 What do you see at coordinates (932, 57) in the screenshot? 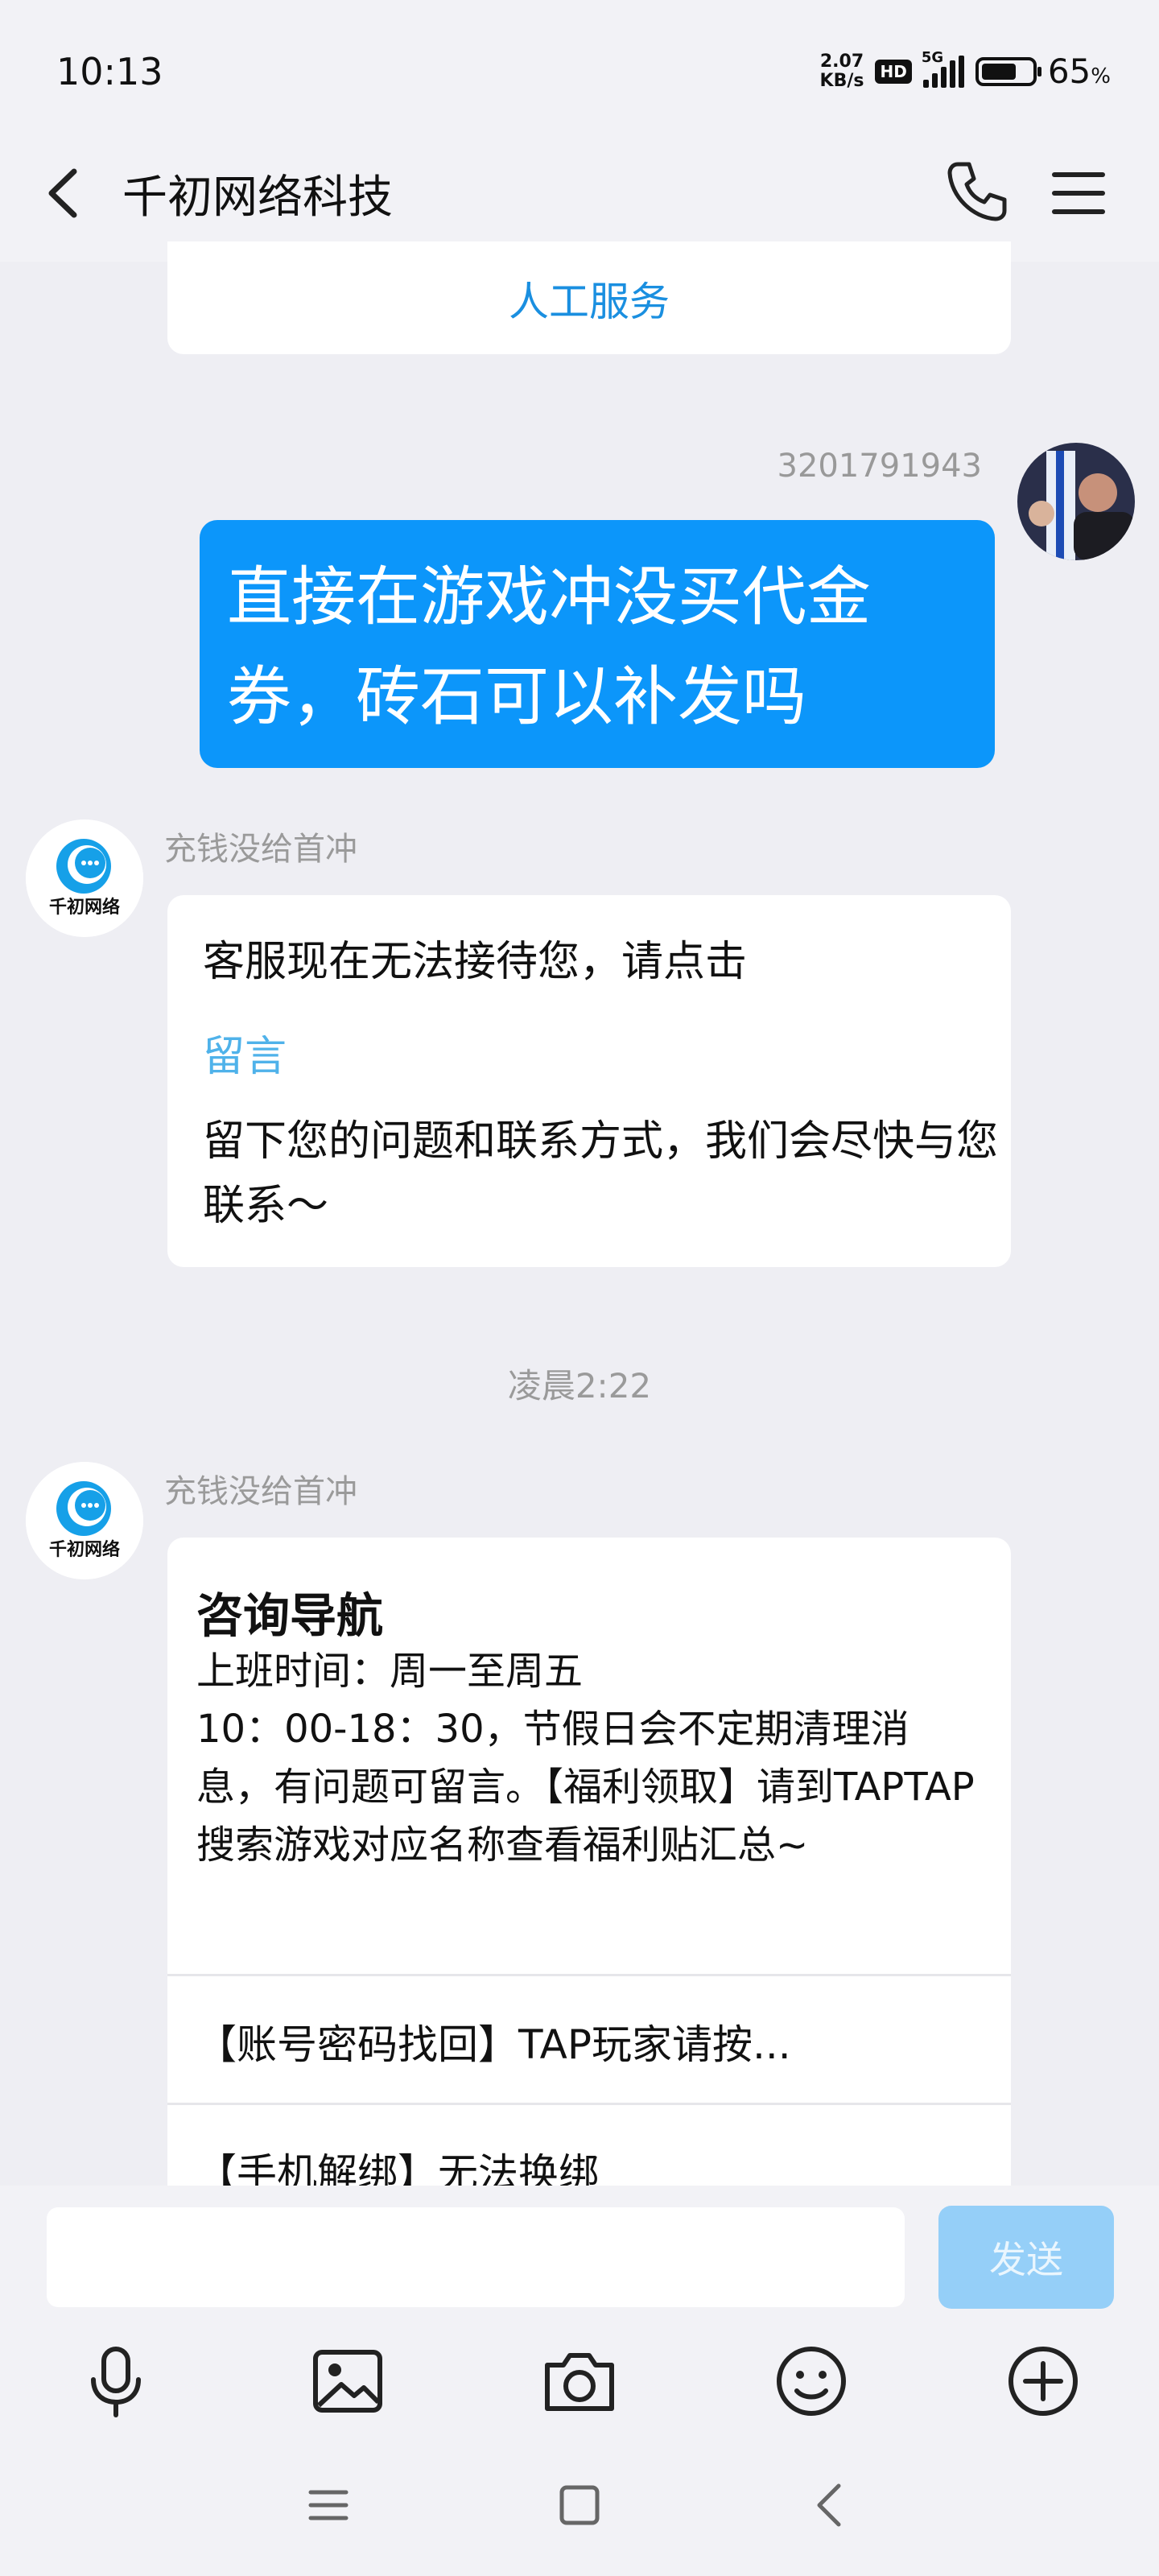
I see `network-type: 5G` at bounding box center [932, 57].